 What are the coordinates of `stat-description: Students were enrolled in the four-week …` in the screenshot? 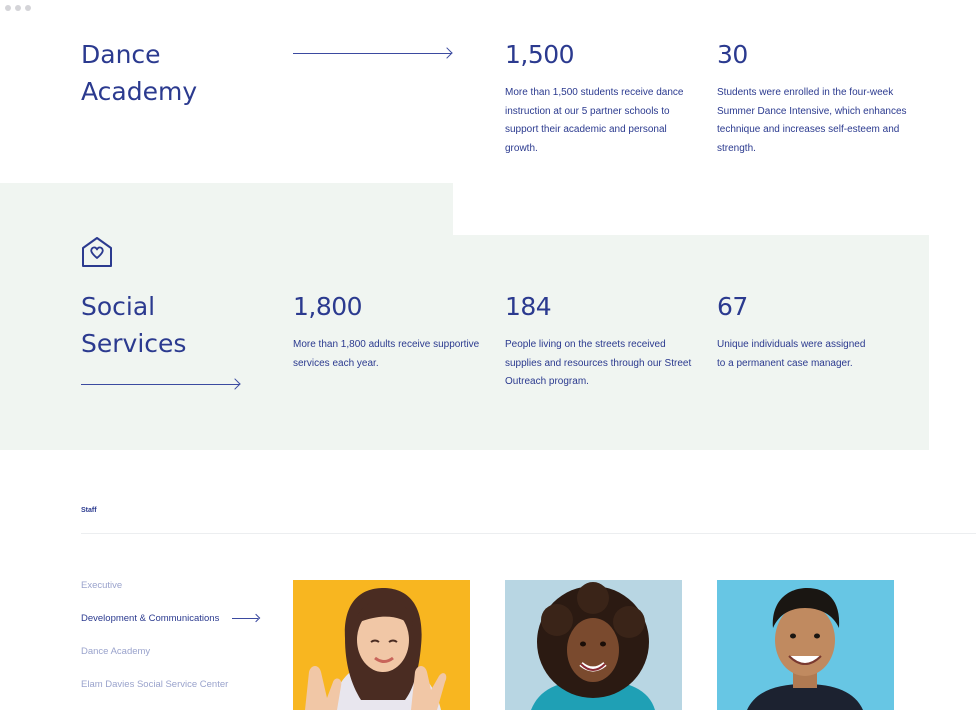 It's located at (812, 121).